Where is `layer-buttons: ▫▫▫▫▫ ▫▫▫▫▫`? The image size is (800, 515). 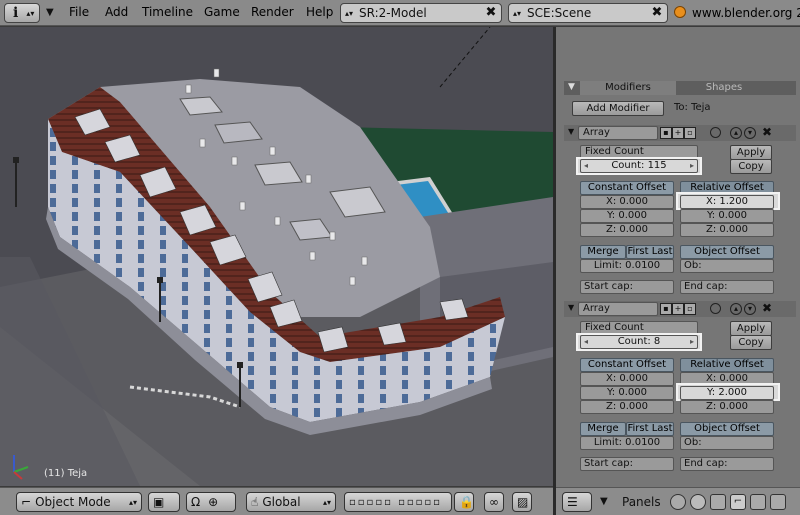 layer-buttons: ▫▫▫▫▫ ▫▫▫▫▫ is located at coordinates (398, 502).